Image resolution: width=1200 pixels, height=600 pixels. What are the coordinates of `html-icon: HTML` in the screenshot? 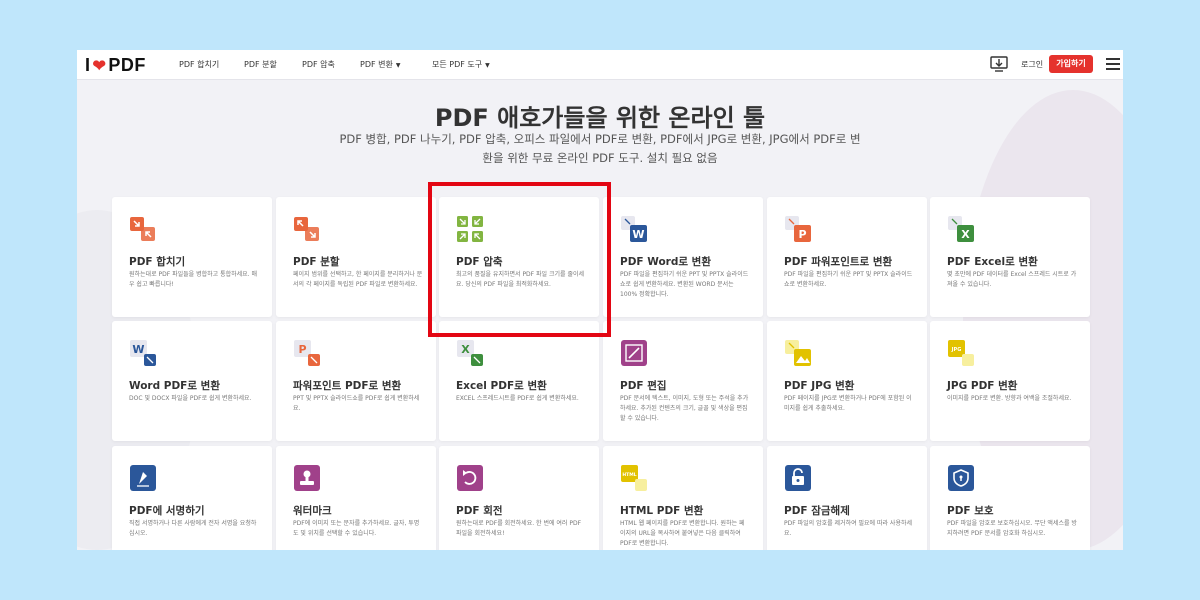 It's located at (634, 478).